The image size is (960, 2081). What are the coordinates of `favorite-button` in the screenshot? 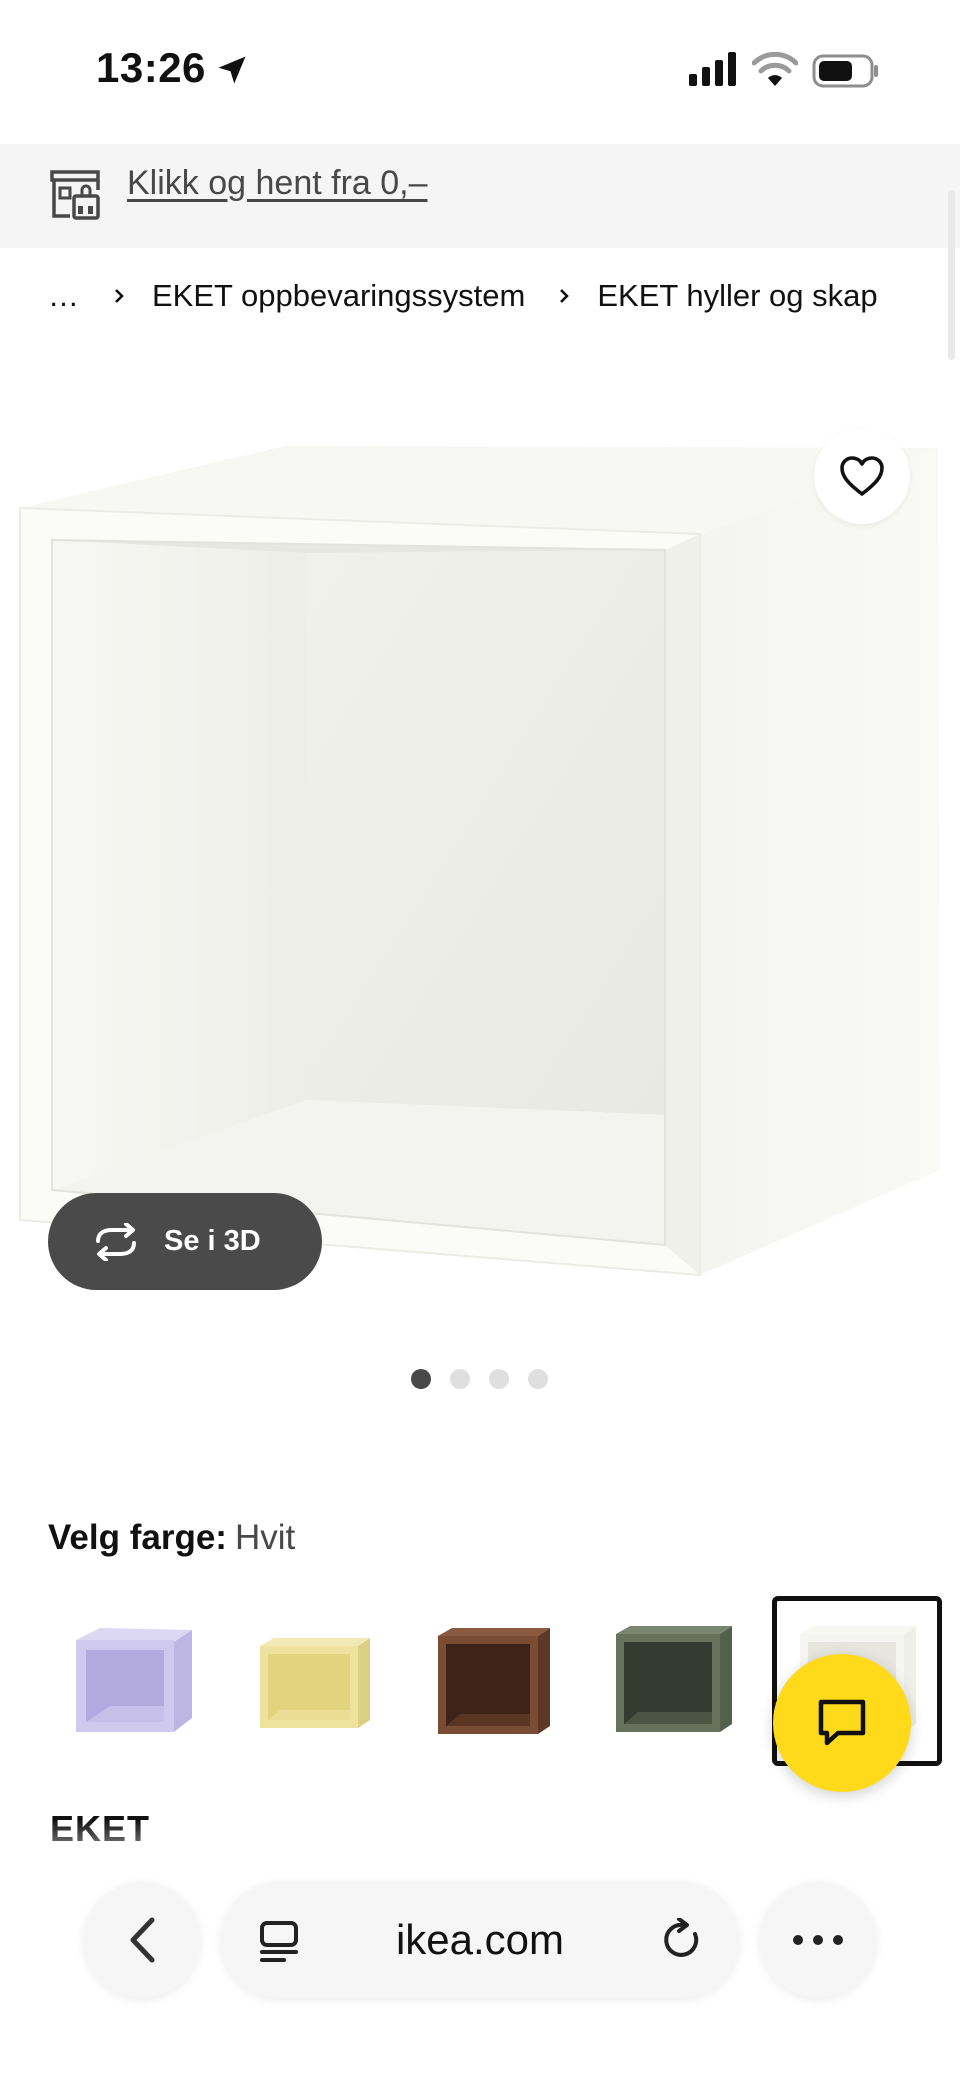 It's located at (862, 476).